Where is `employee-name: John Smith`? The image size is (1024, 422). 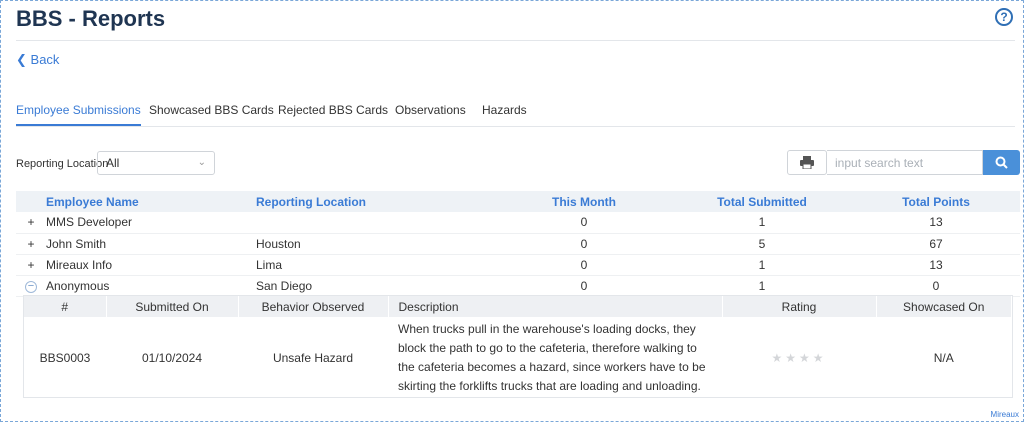
employee-name: John Smith is located at coordinates (151, 244).